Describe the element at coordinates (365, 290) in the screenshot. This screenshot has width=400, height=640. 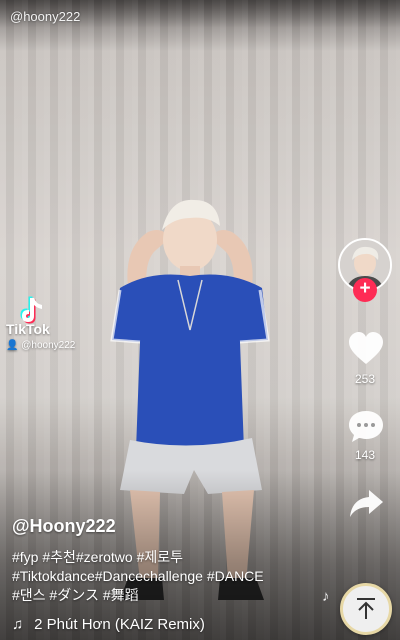
I see `follow-button: +` at that location.